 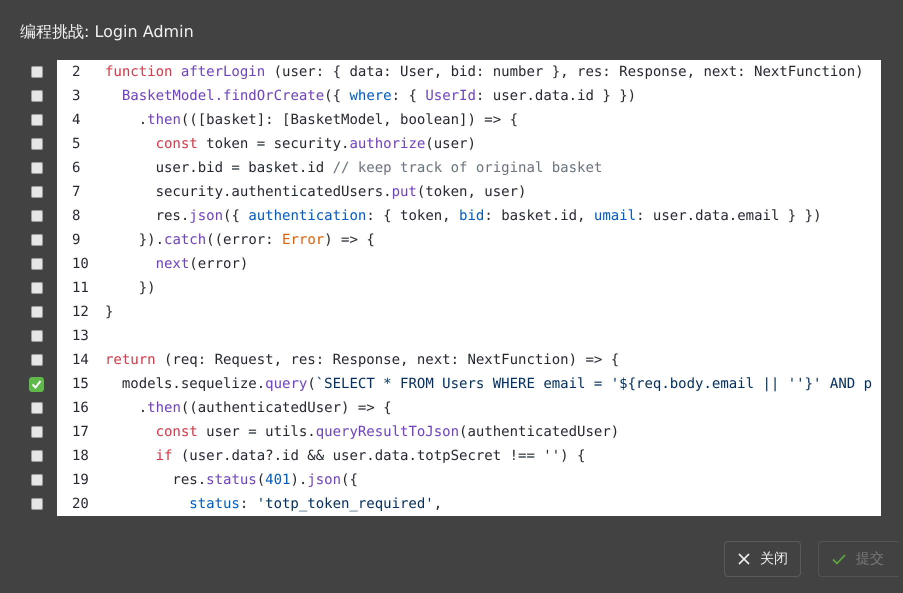 What do you see at coordinates (387, 432) in the screenshot?
I see `code-line: const user = utils.queryResultToJson(authenticatedUser)` at bounding box center [387, 432].